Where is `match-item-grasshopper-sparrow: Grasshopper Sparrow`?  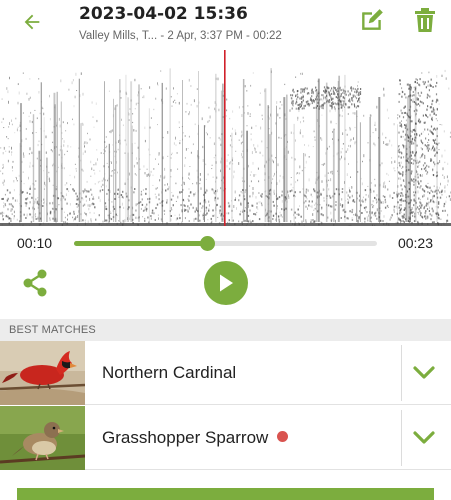 match-item-grasshopper-sparrow: Grasshopper Sparrow is located at coordinates (225, 438).